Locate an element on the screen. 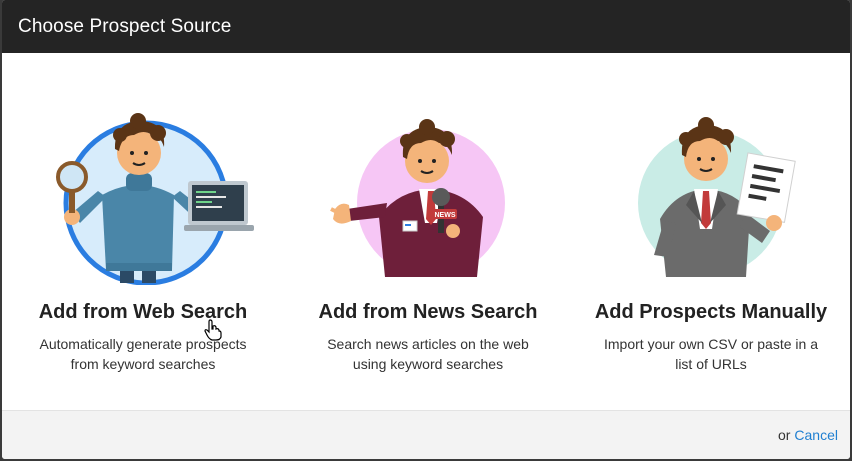 The width and height of the screenshot is (852, 461). option-title: Add from News Search is located at coordinates (428, 312).